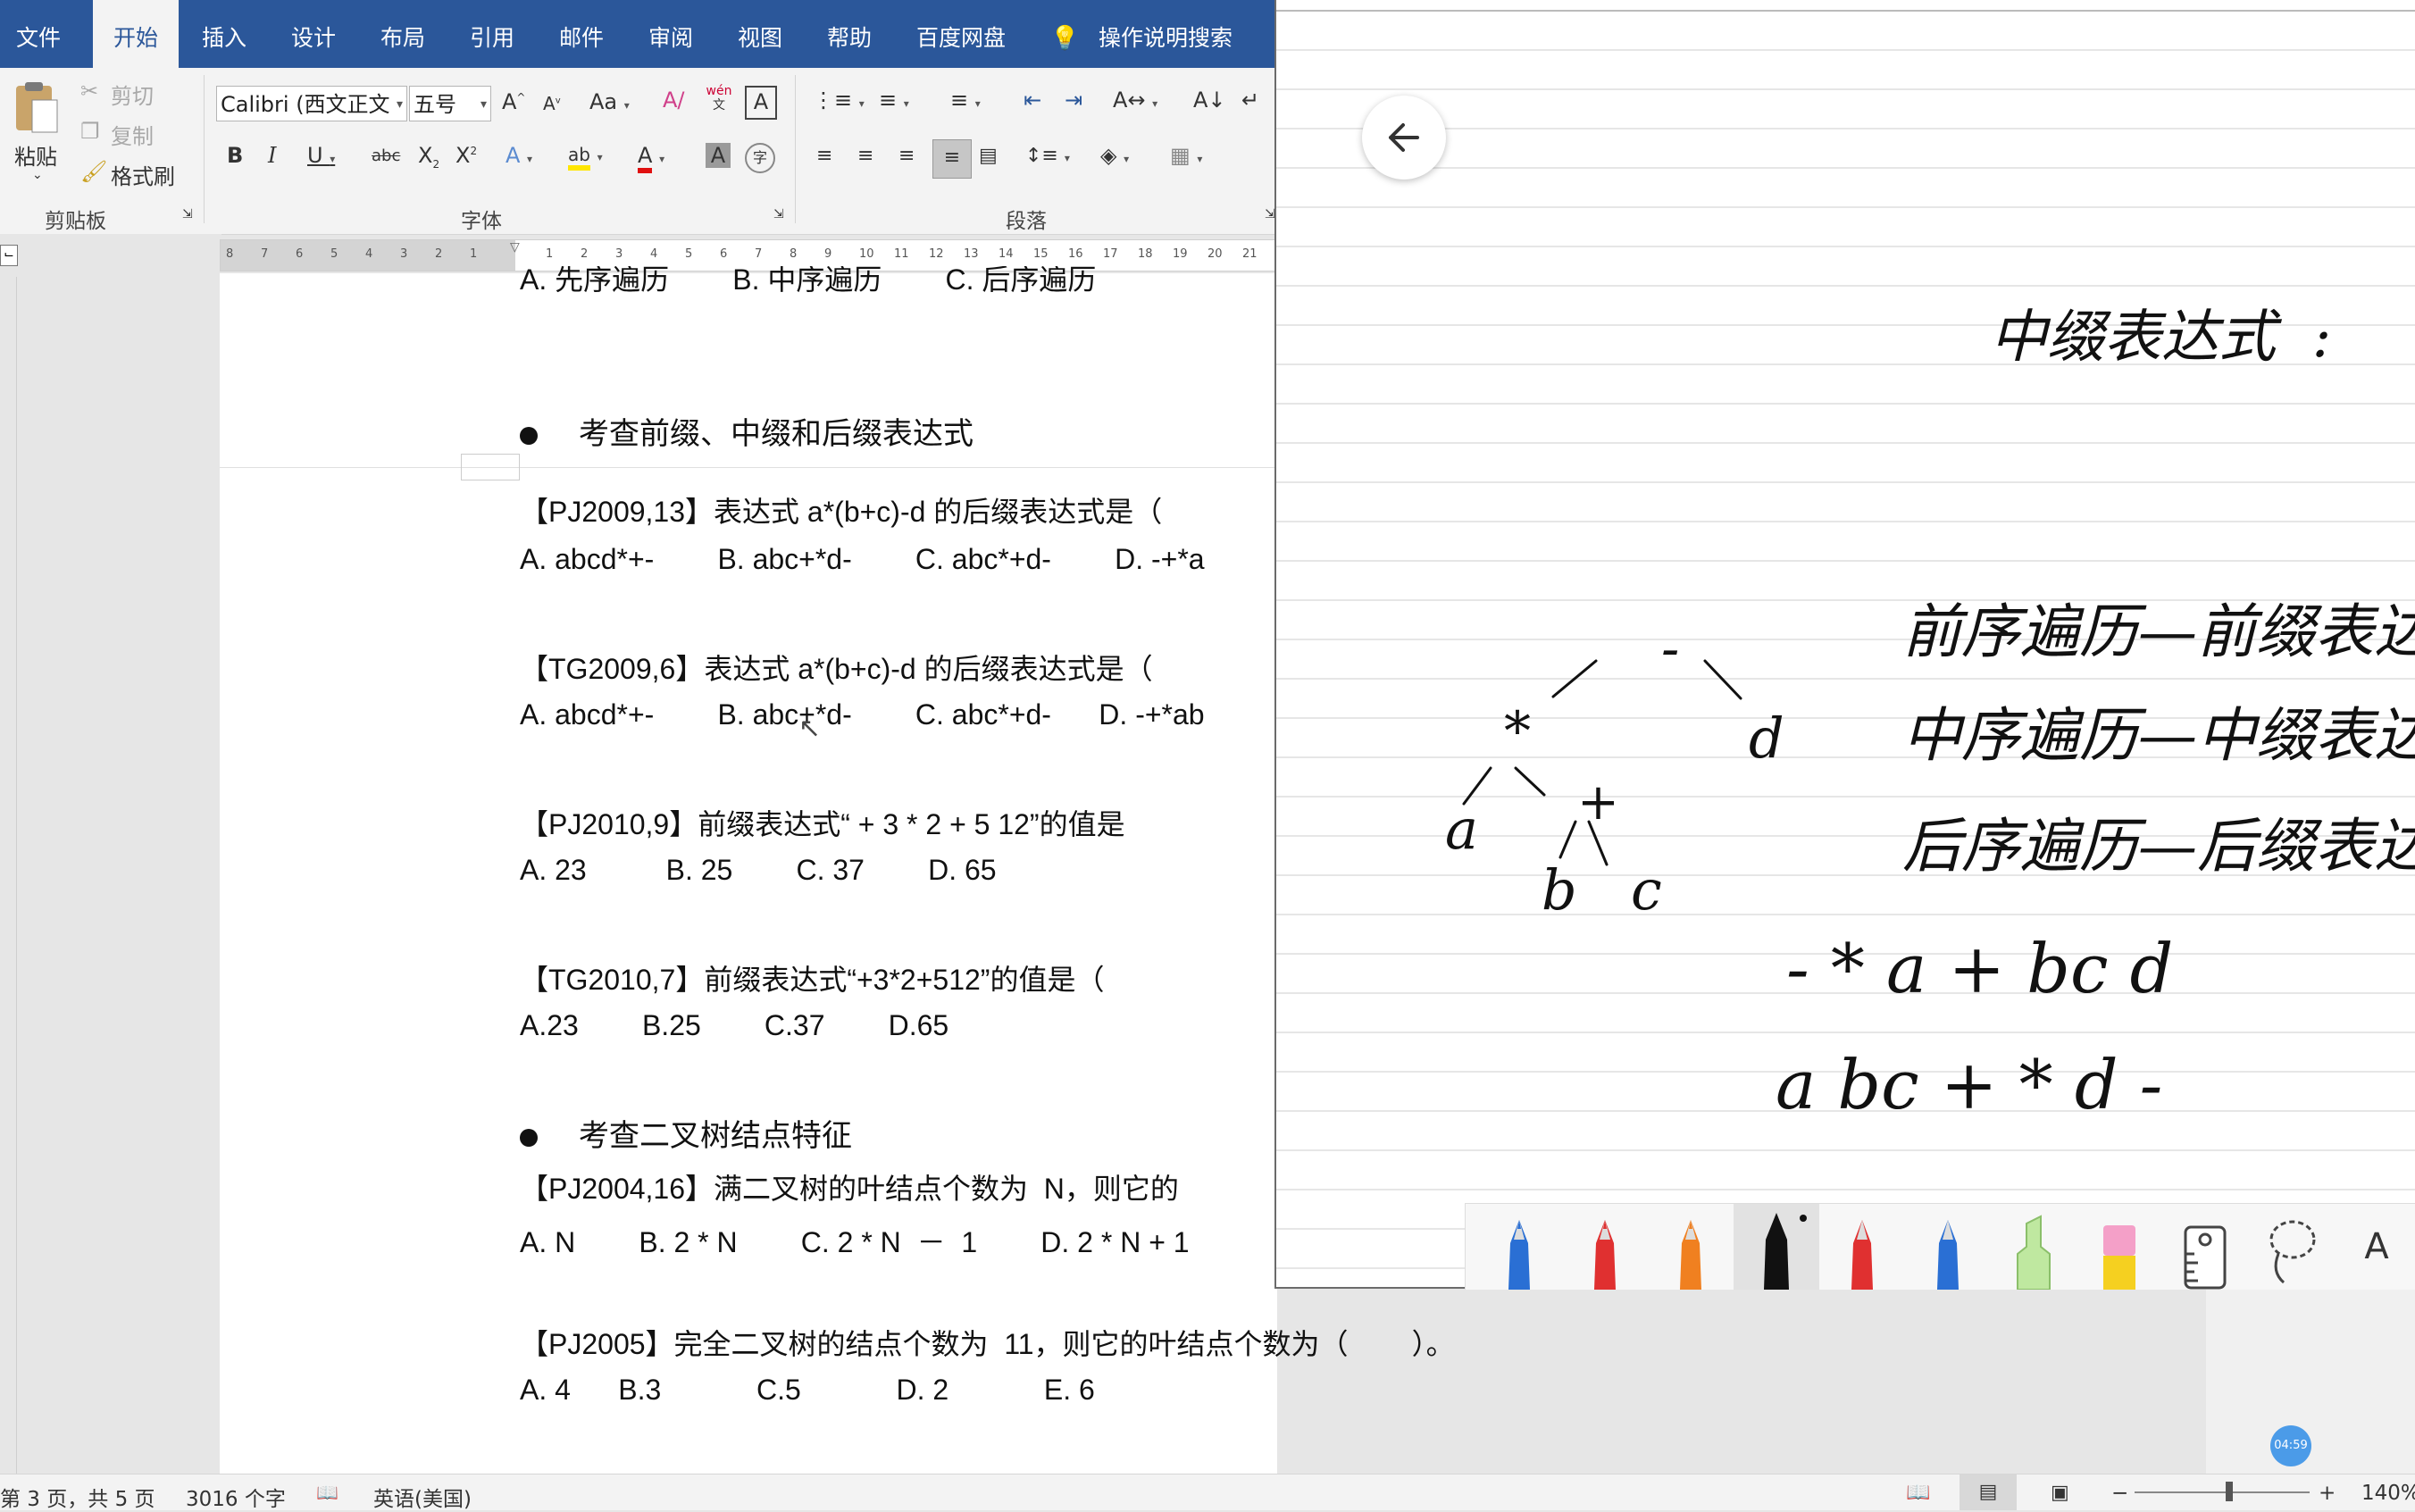  Describe the element at coordinates (313, 34) in the screenshot. I see `tab-design: 设计` at that location.